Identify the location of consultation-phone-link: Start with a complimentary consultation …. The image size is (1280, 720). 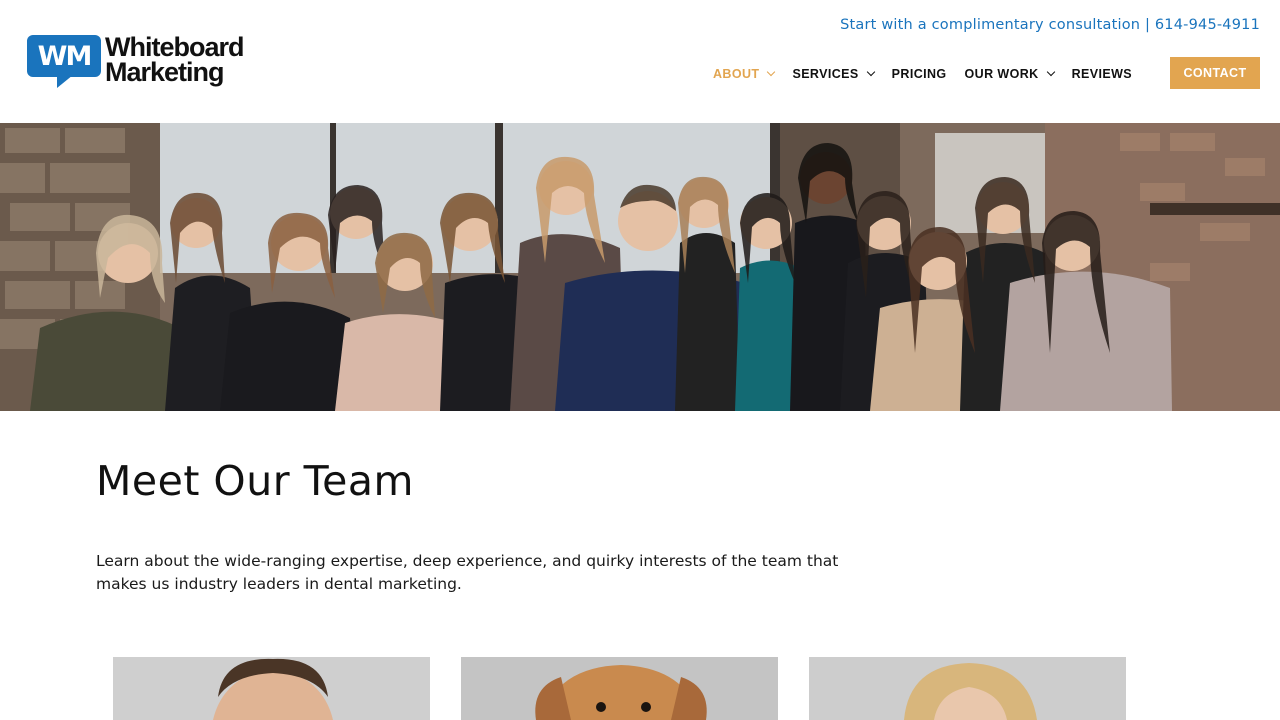
(1050, 25).